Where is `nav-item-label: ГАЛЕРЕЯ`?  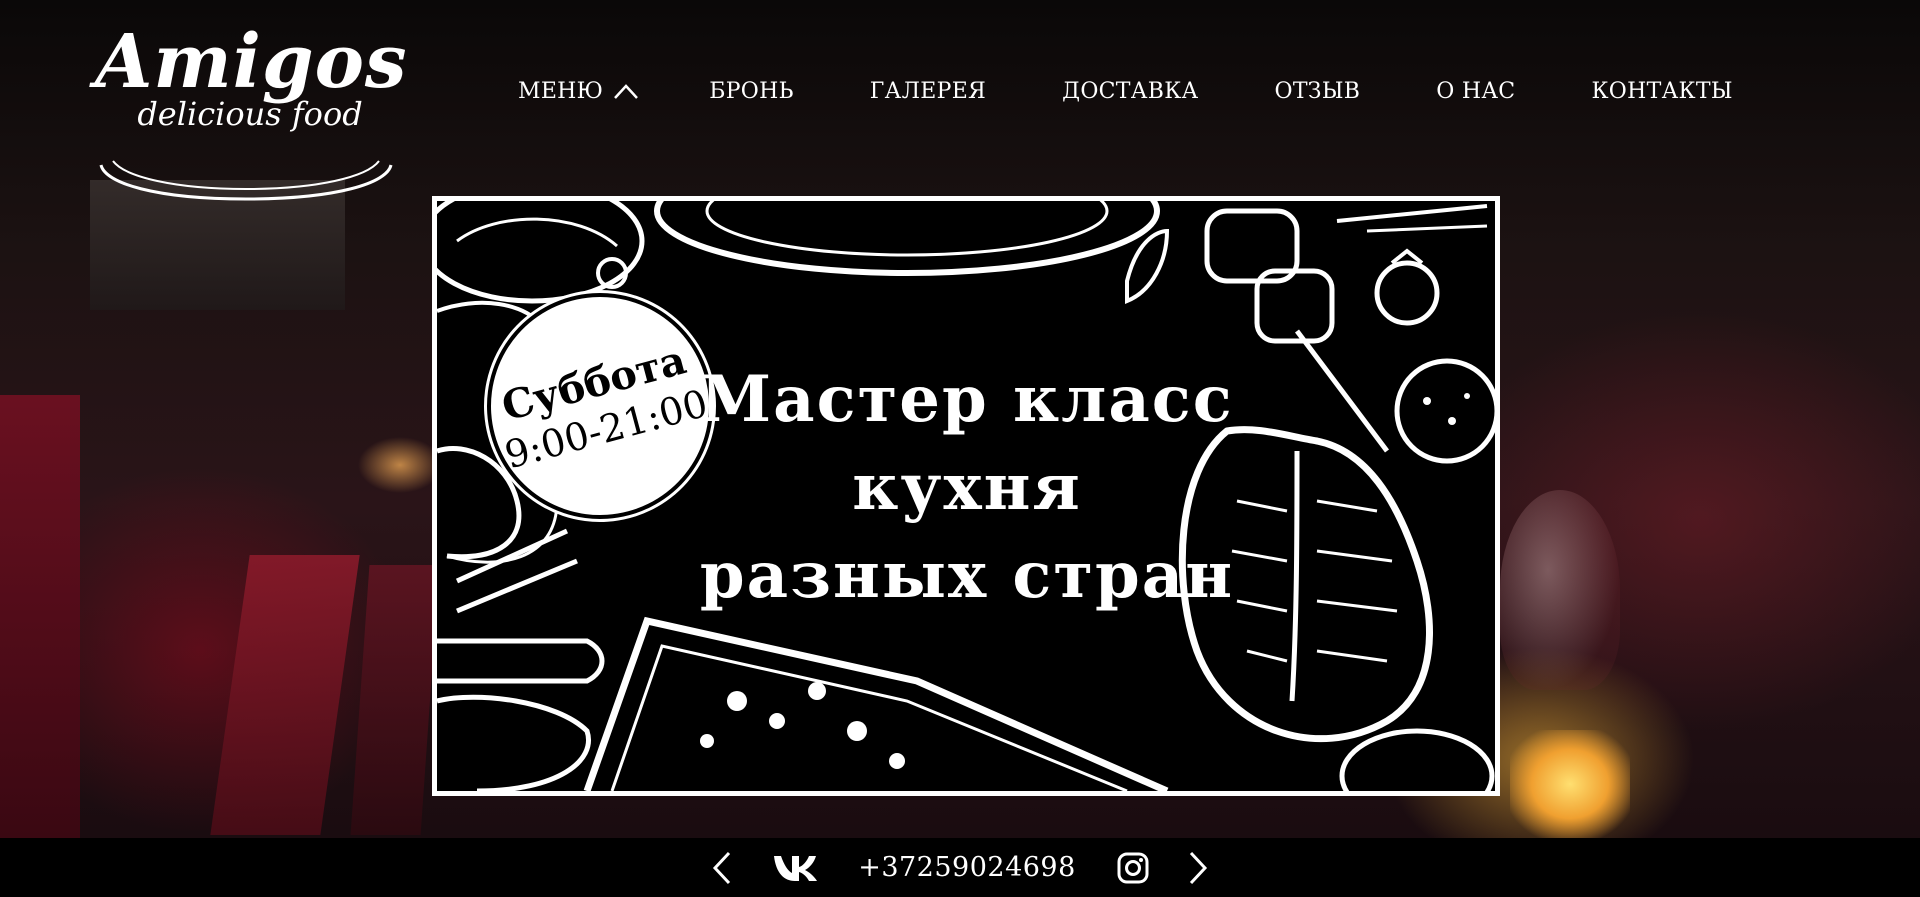
nav-item-label: ГАЛЕРЕЯ is located at coordinates (928, 91).